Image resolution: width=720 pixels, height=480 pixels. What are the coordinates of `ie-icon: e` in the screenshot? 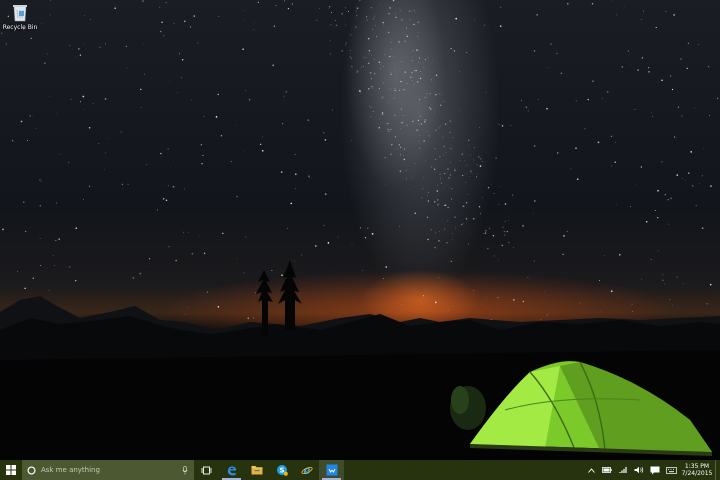 It's located at (306, 470).